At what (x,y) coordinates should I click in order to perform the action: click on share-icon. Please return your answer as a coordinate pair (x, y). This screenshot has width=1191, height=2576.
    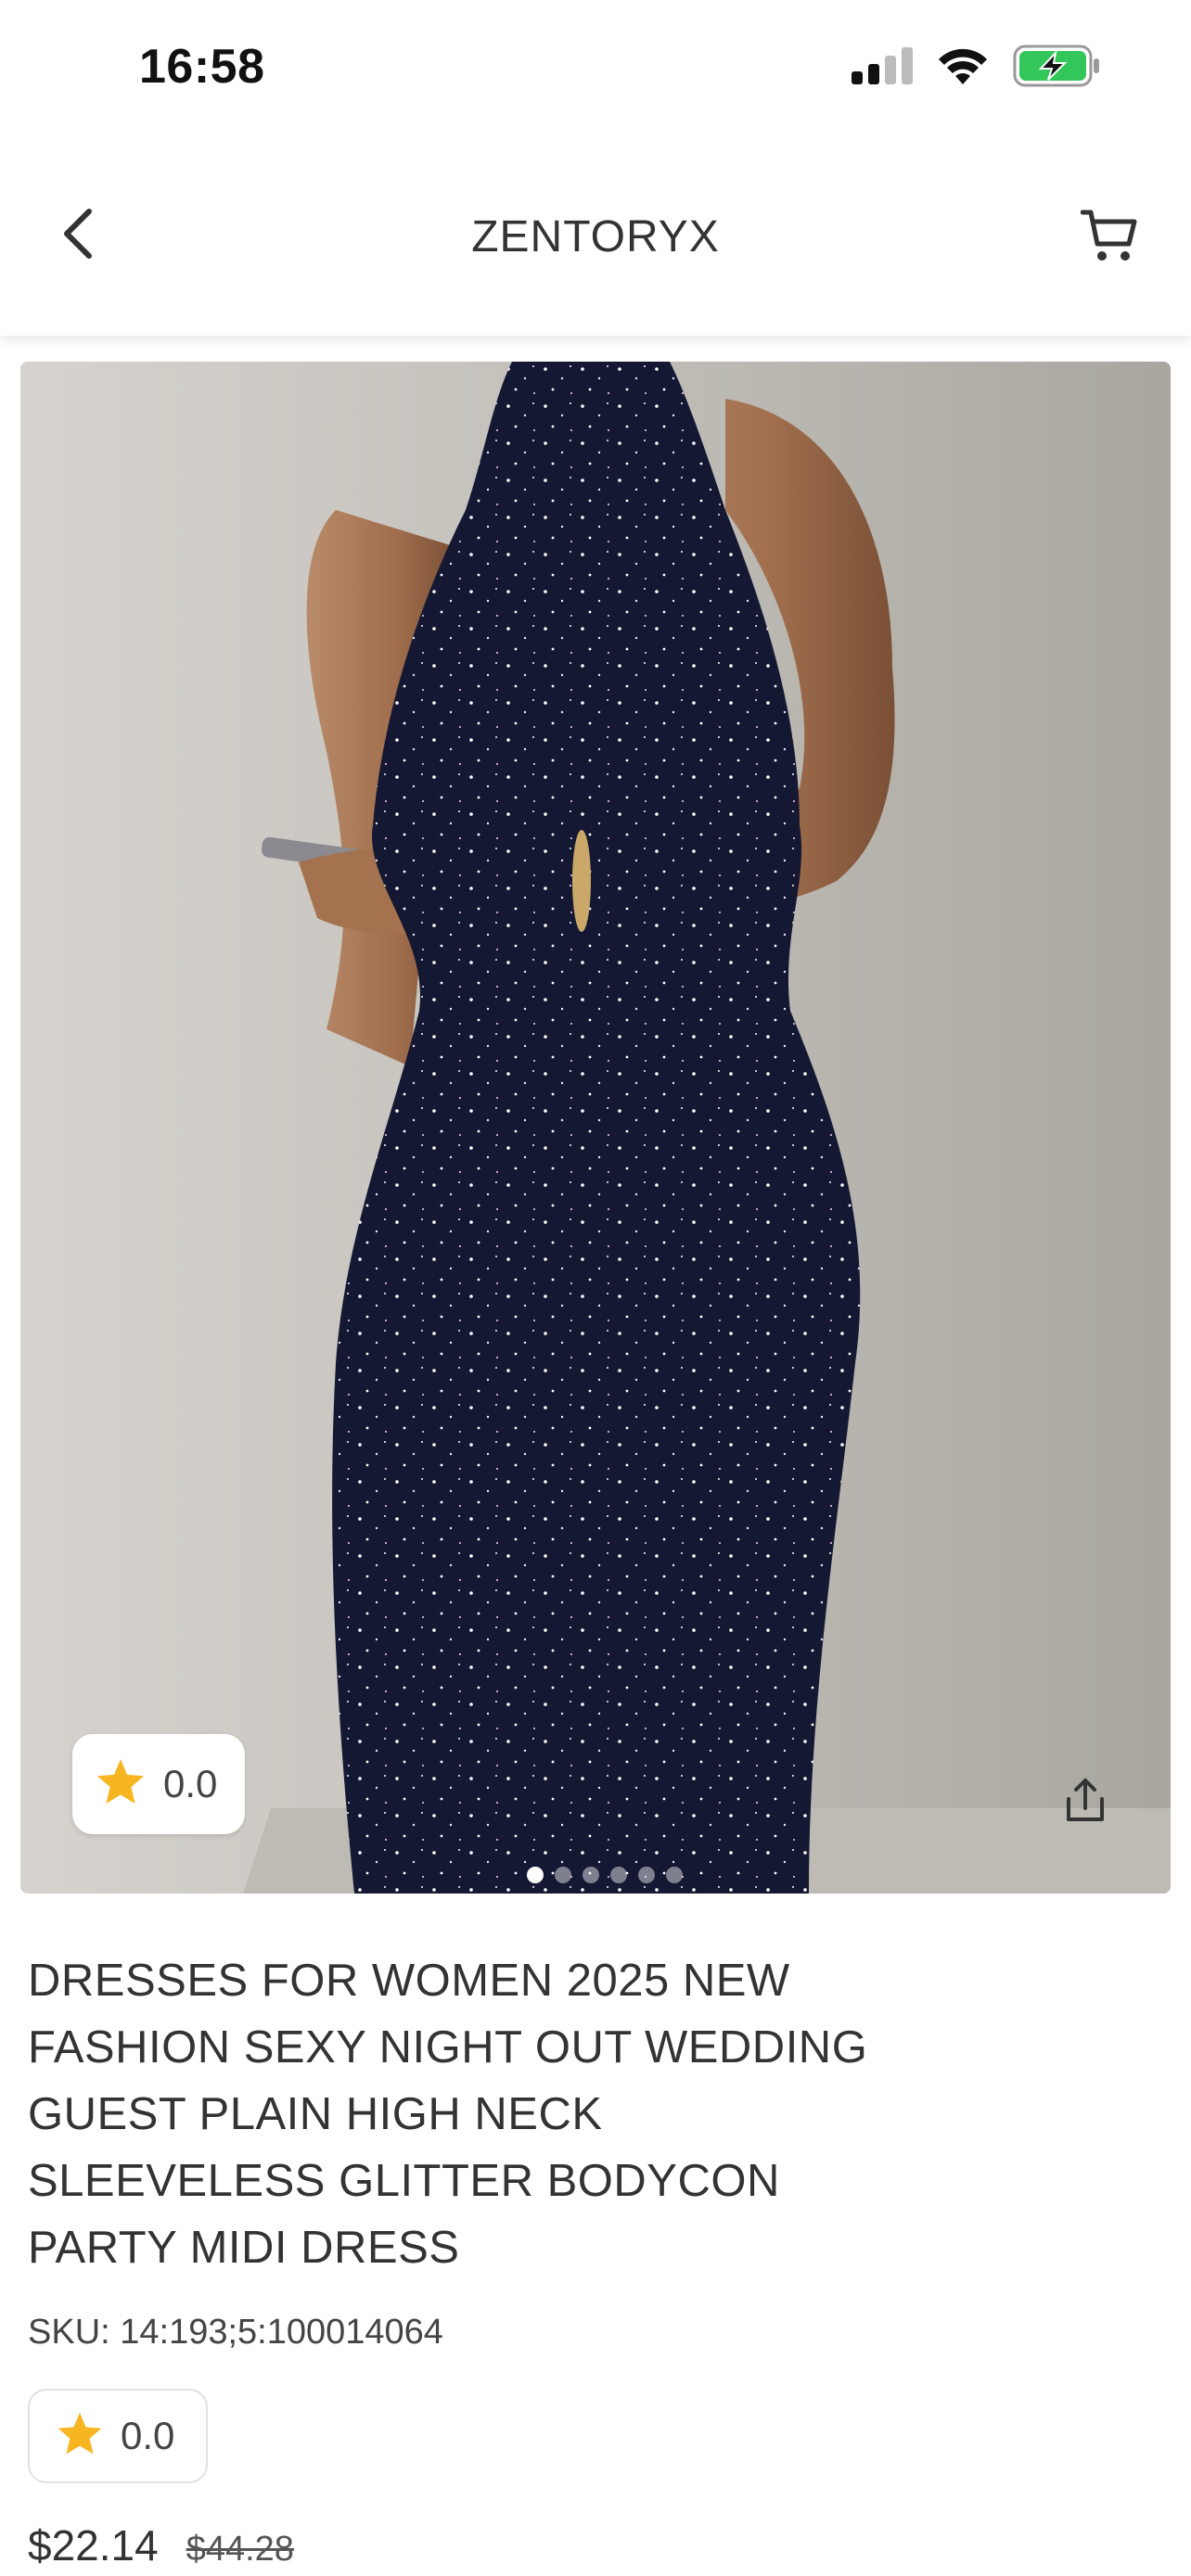
    Looking at the image, I should click on (1085, 1800).